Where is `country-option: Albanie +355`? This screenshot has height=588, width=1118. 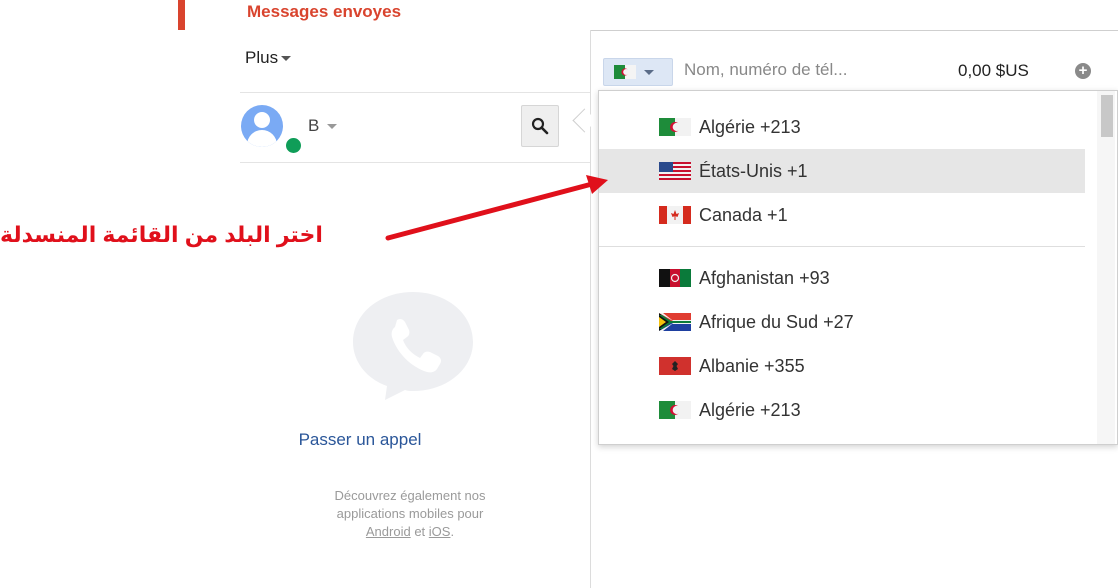 country-option: Albanie +355 is located at coordinates (842, 366).